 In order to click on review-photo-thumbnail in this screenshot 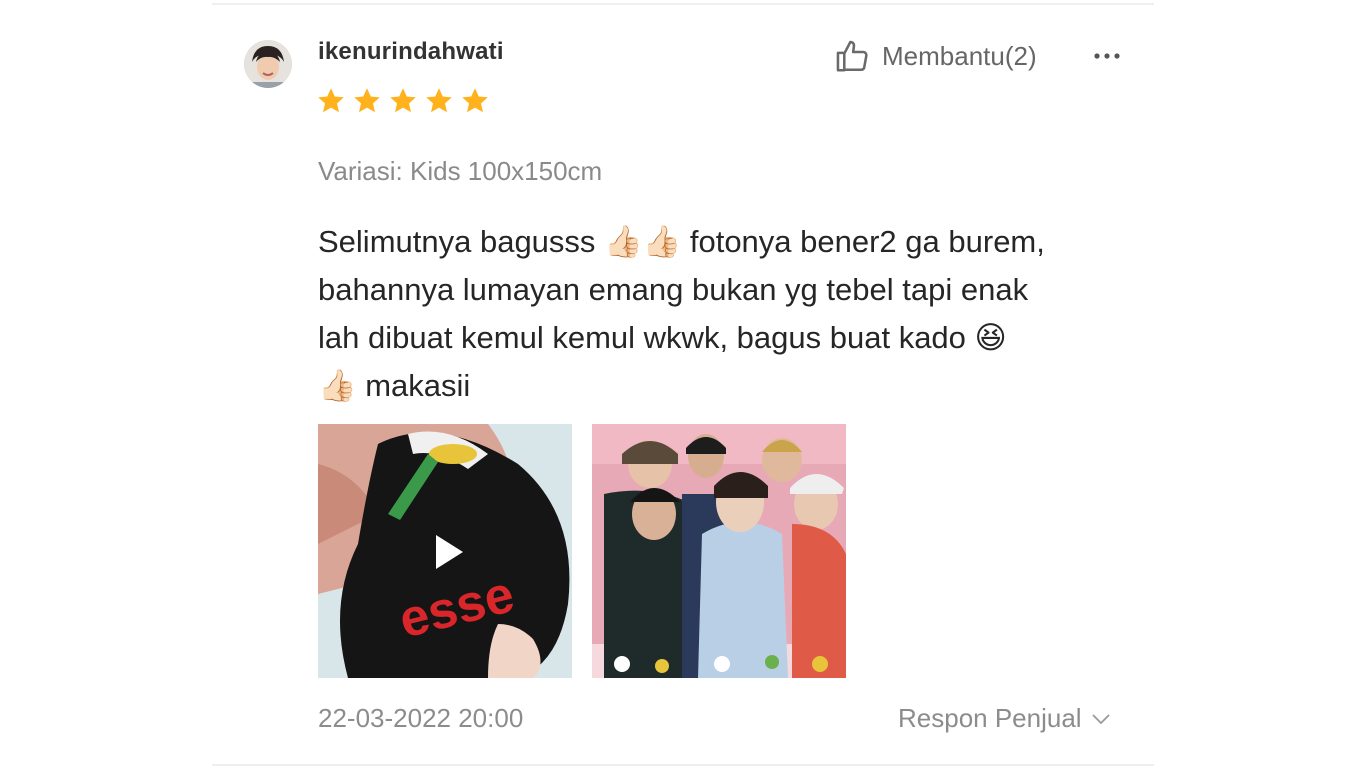, I will do `click(719, 551)`.